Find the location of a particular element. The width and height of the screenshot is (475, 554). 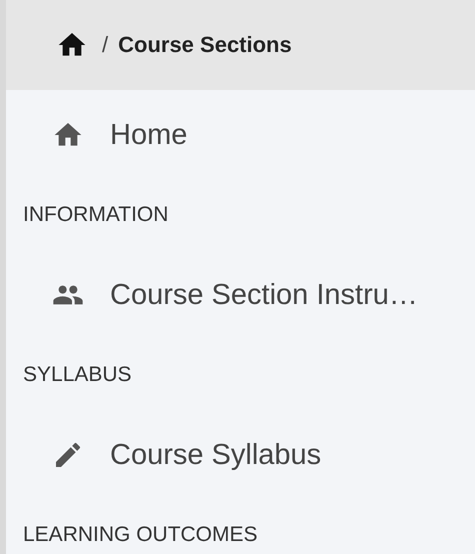

nav-item: Home is located at coordinates (240, 135).